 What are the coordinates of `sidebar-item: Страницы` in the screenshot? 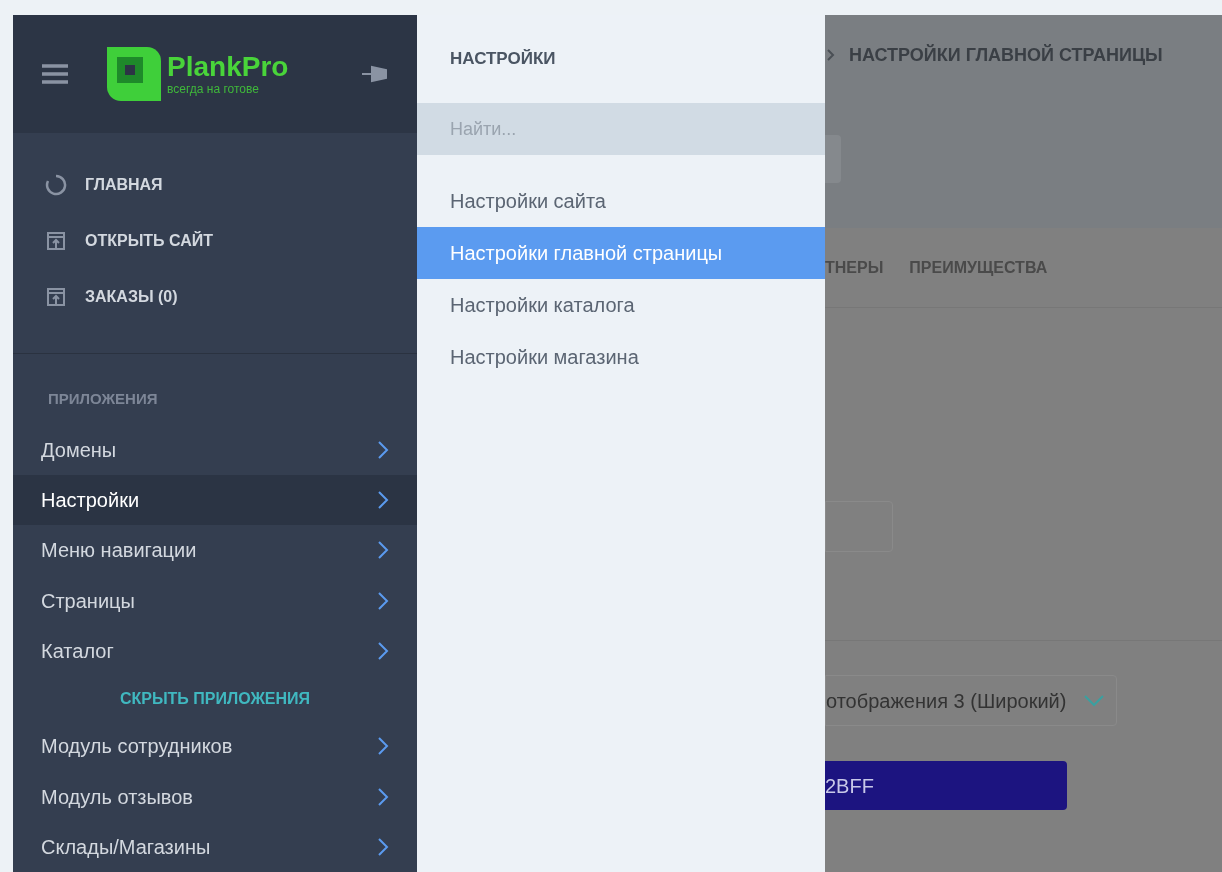 It's located at (215, 600).